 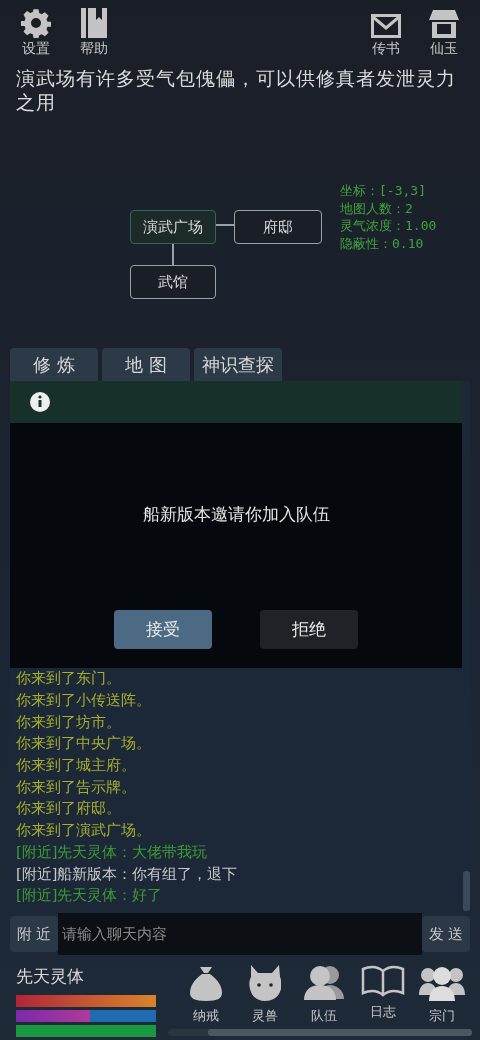 What do you see at coordinates (173, 227) in the screenshot?
I see `map-node: 演武广场` at bounding box center [173, 227].